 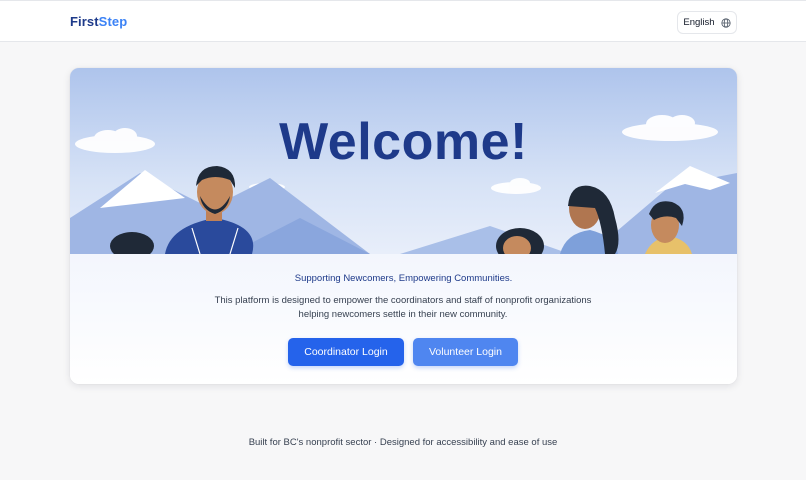 What do you see at coordinates (346, 352) in the screenshot?
I see `coordinator-login-button: Coordinator Login` at bounding box center [346, 352].